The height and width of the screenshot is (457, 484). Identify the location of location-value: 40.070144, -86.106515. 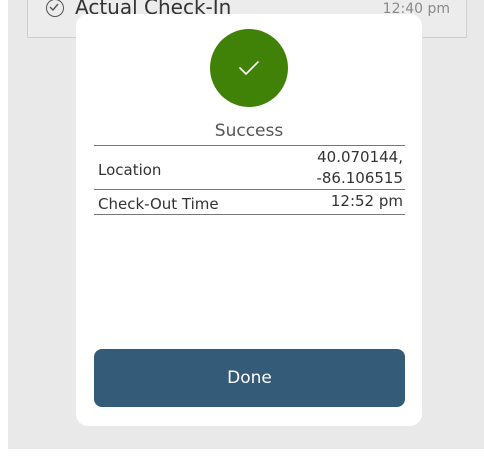
(359, 168).